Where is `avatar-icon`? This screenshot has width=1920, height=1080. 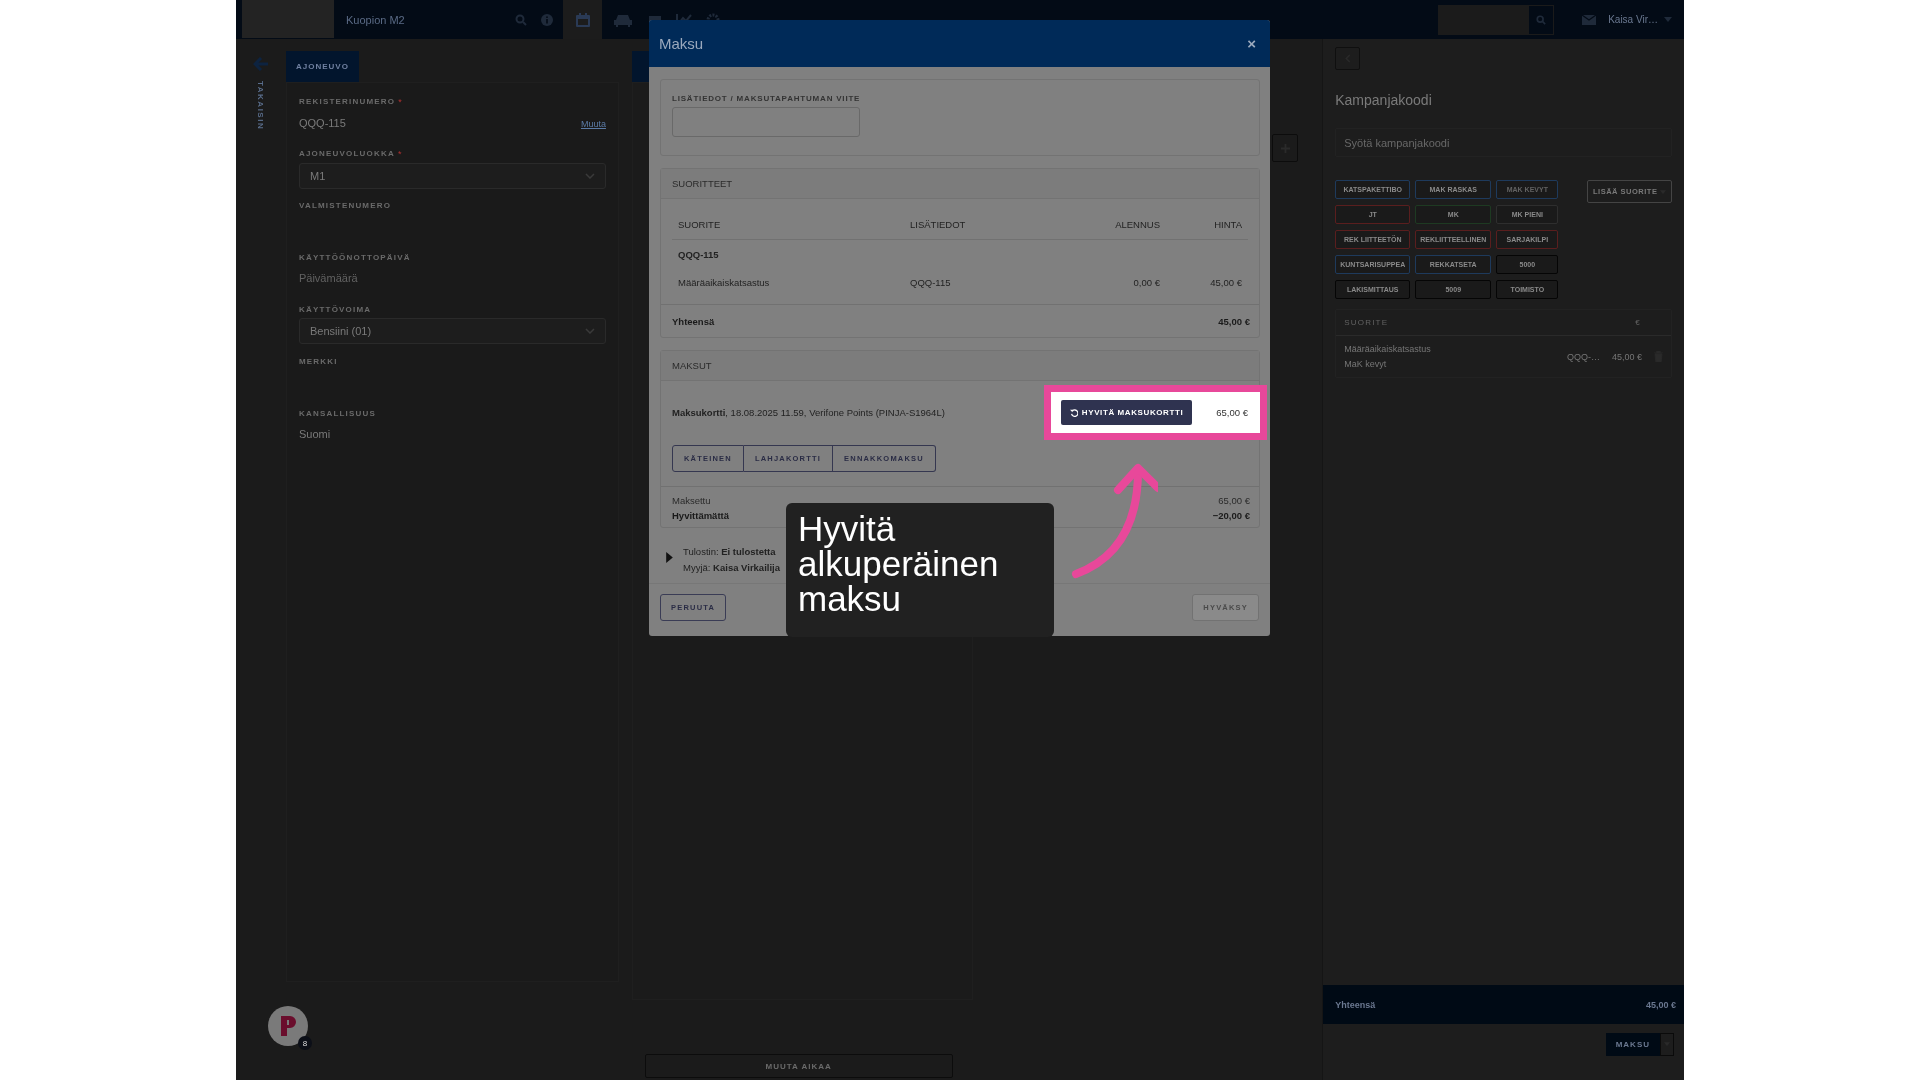 avatar-icon is located at coordinates (287, 1026).